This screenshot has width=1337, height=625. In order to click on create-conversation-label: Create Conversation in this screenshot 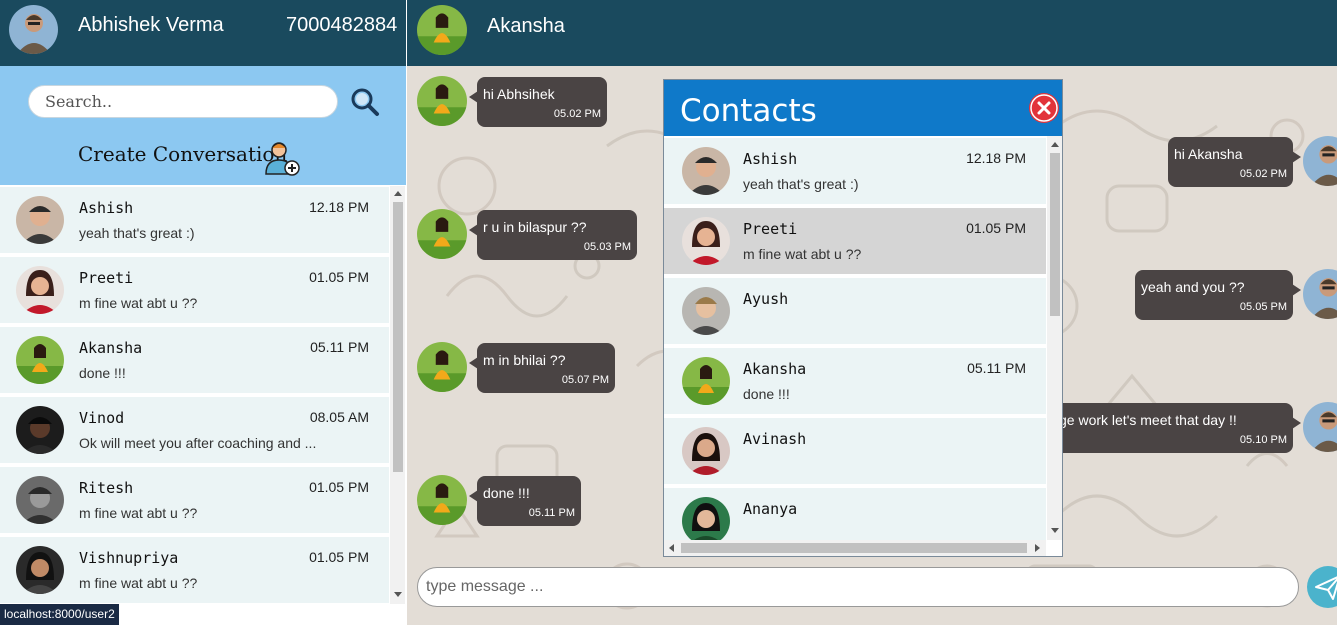, I will do `click(183, 154)`.